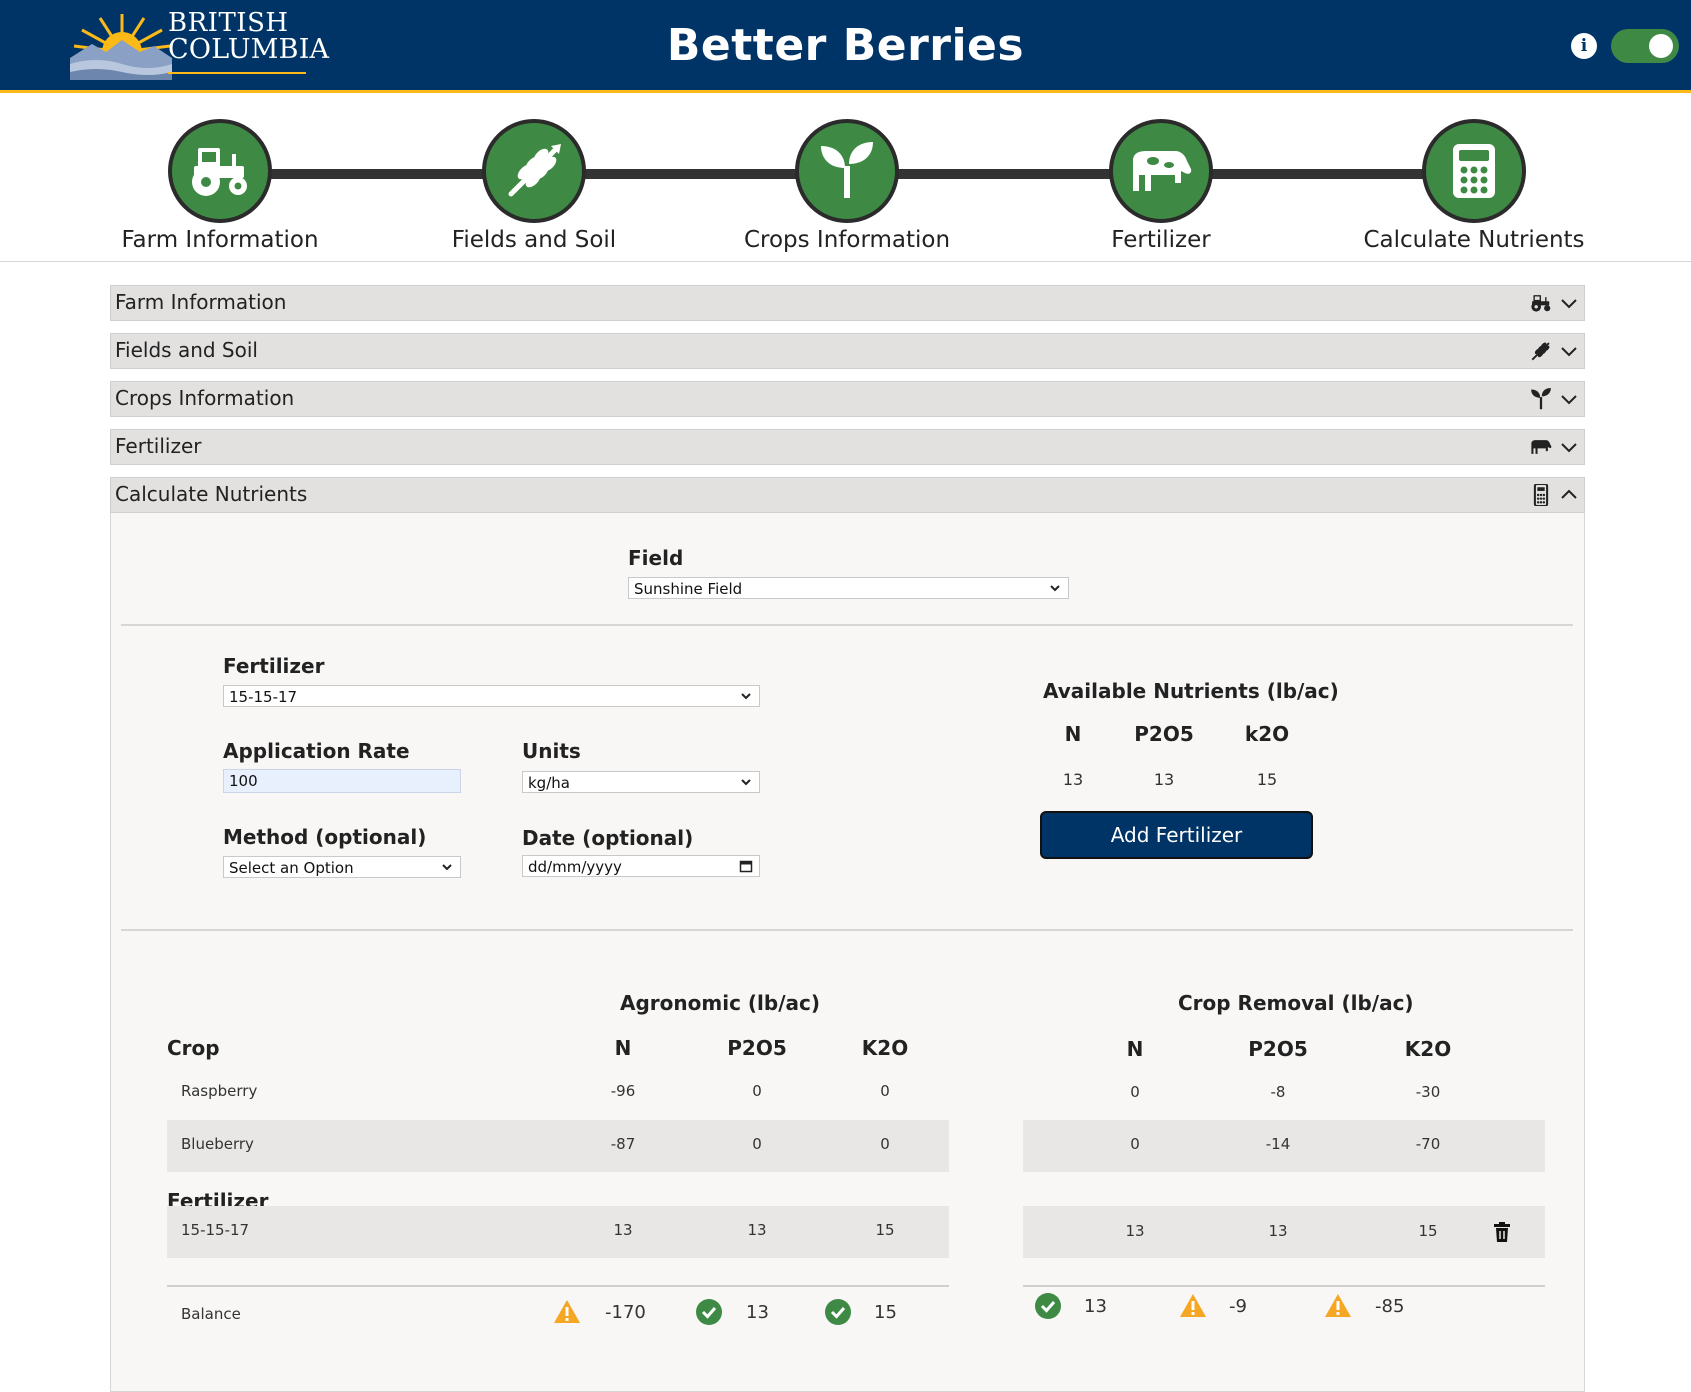 This screenshot has height=1392, width=1691. I want to click on method-label: Method (optional), so click(325, 837).